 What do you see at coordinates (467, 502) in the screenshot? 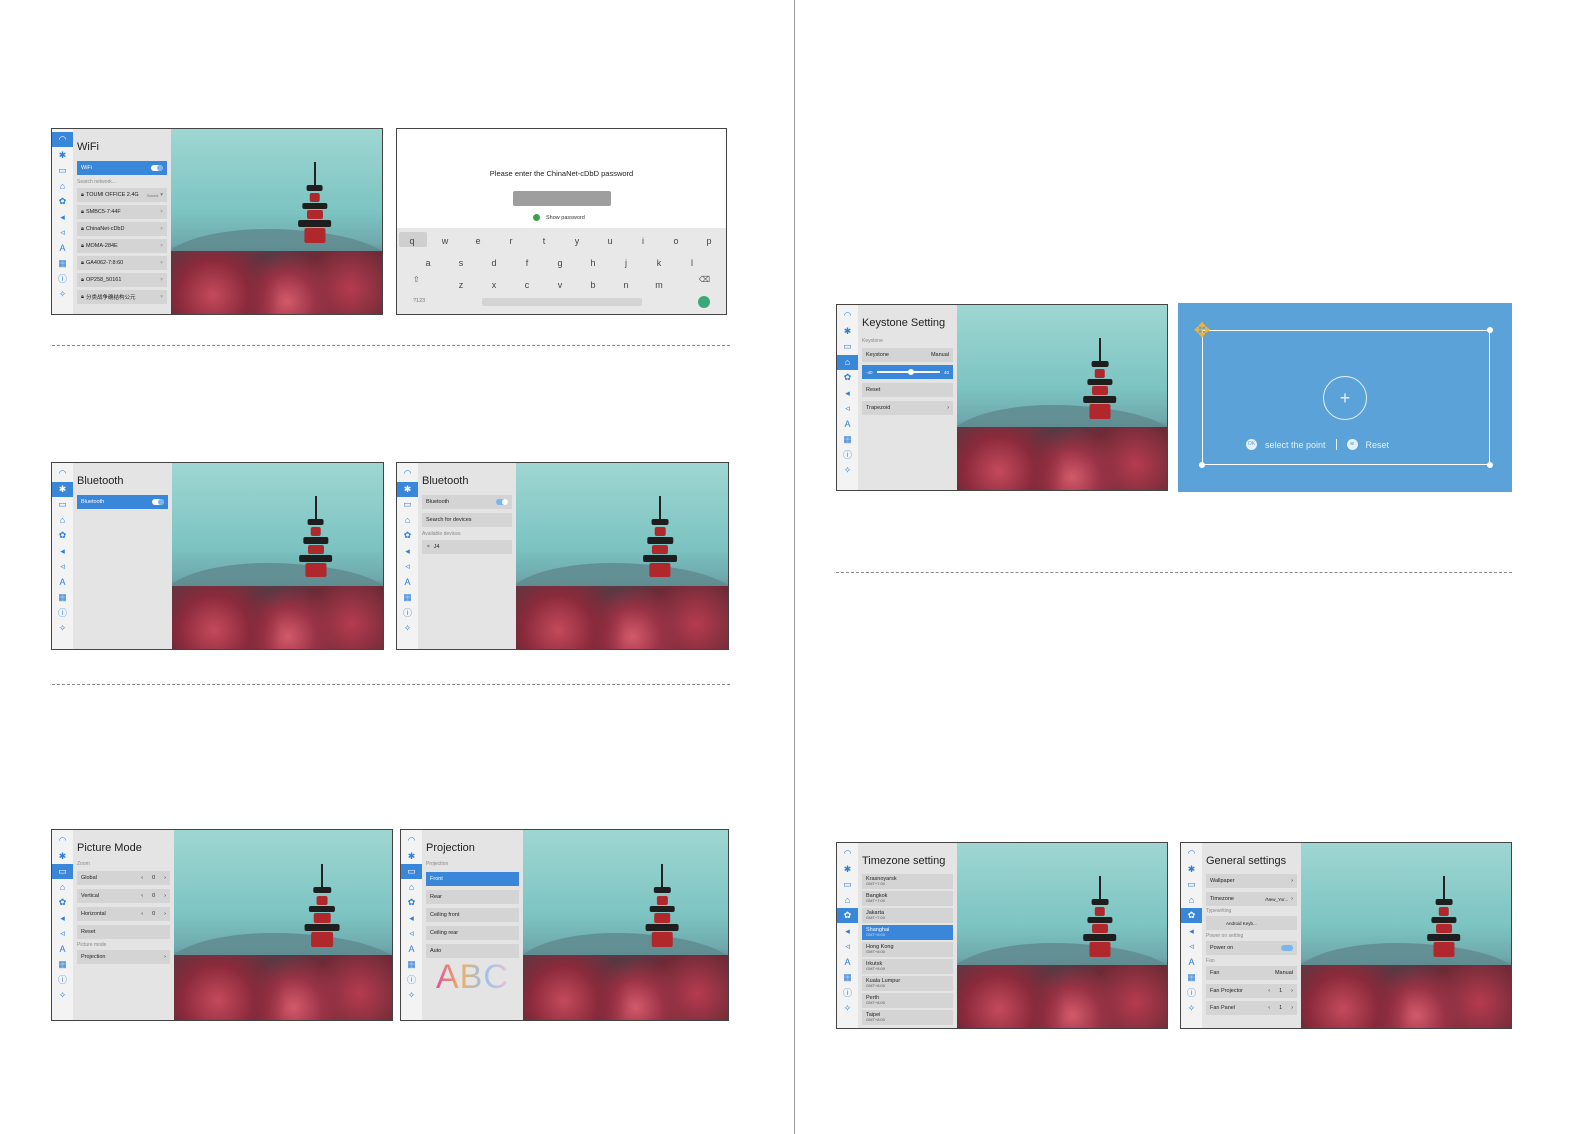
I see `bluetooth-toggle-row: Bluetooth` at bounding box center [467, 502].